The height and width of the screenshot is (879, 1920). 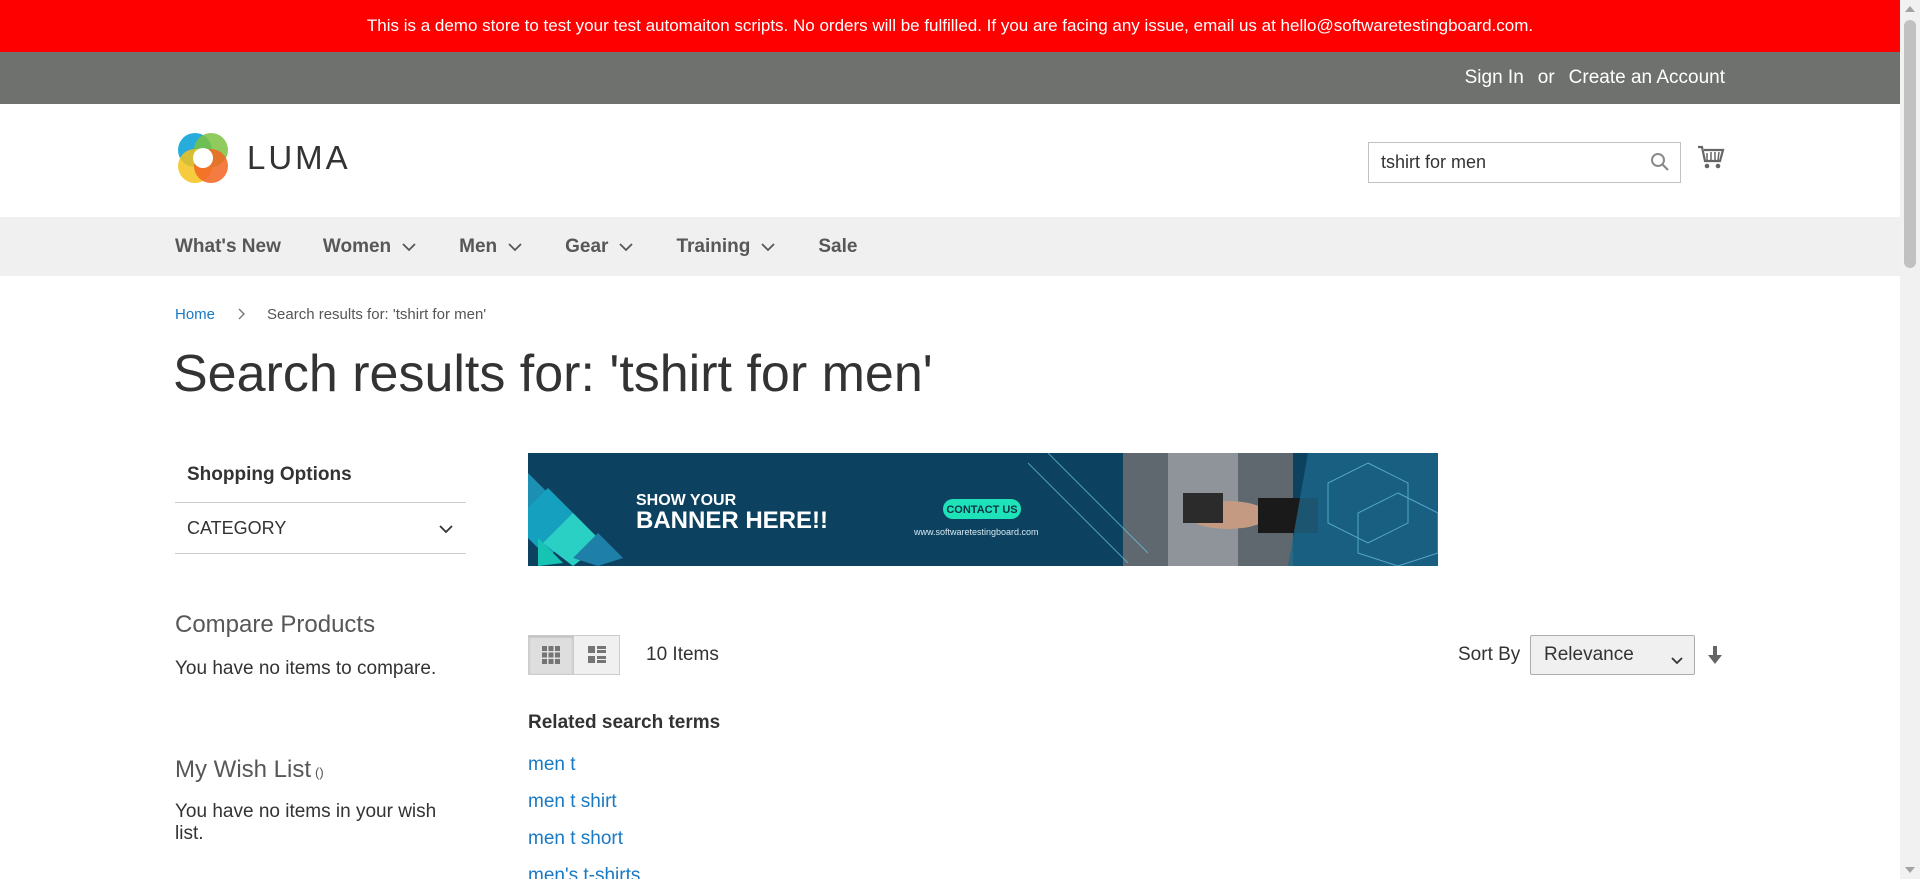 I want to click on wishlist-text: You have no items in your wish list., so click(x=306, y=822).